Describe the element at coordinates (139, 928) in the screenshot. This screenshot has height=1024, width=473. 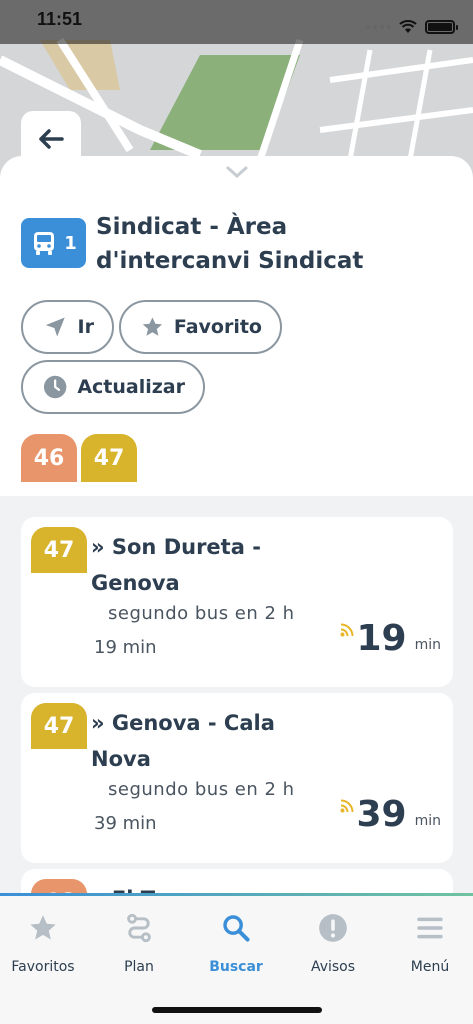
I see `route-icon` at that location.